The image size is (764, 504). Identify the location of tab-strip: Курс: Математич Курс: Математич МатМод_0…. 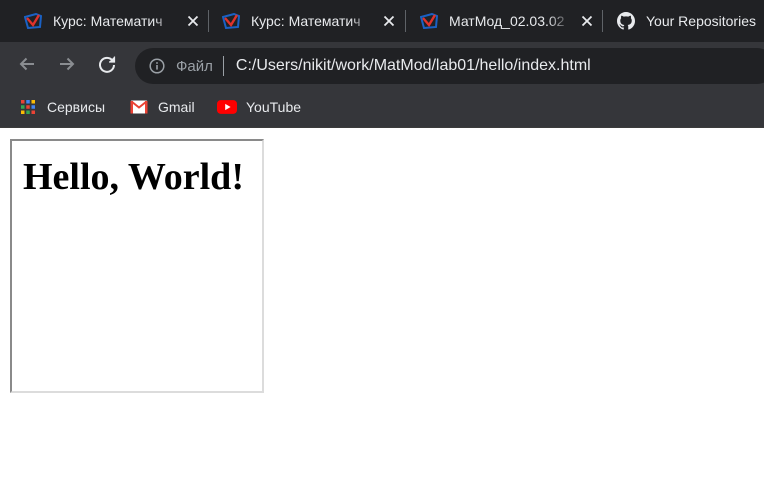
(382, 21).